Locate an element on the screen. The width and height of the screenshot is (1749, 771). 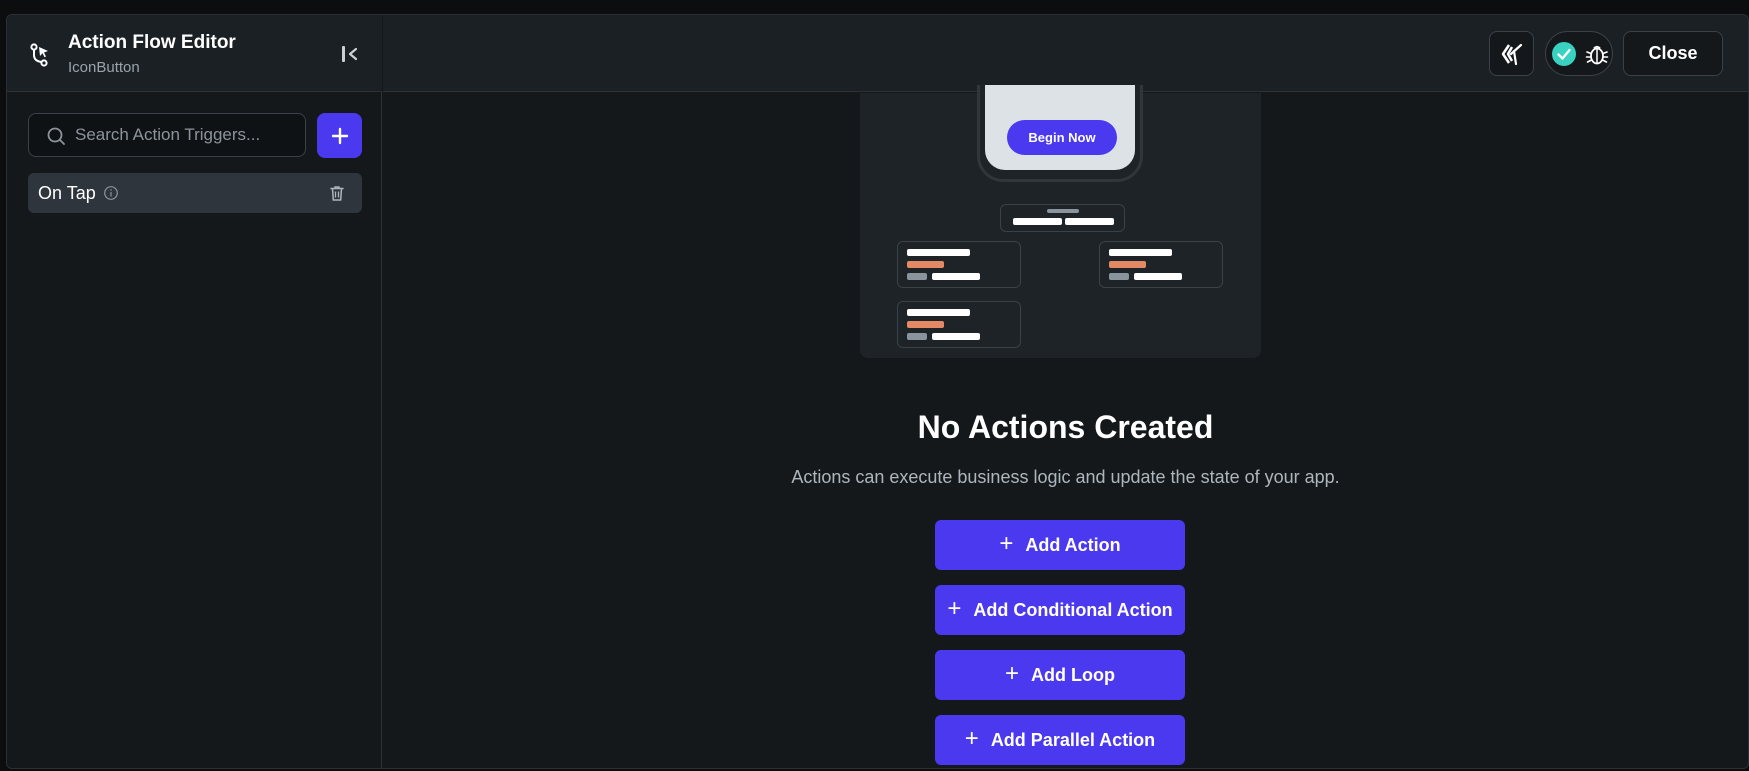
add-action-label: Add Action is located at coordinates (1073, 544).